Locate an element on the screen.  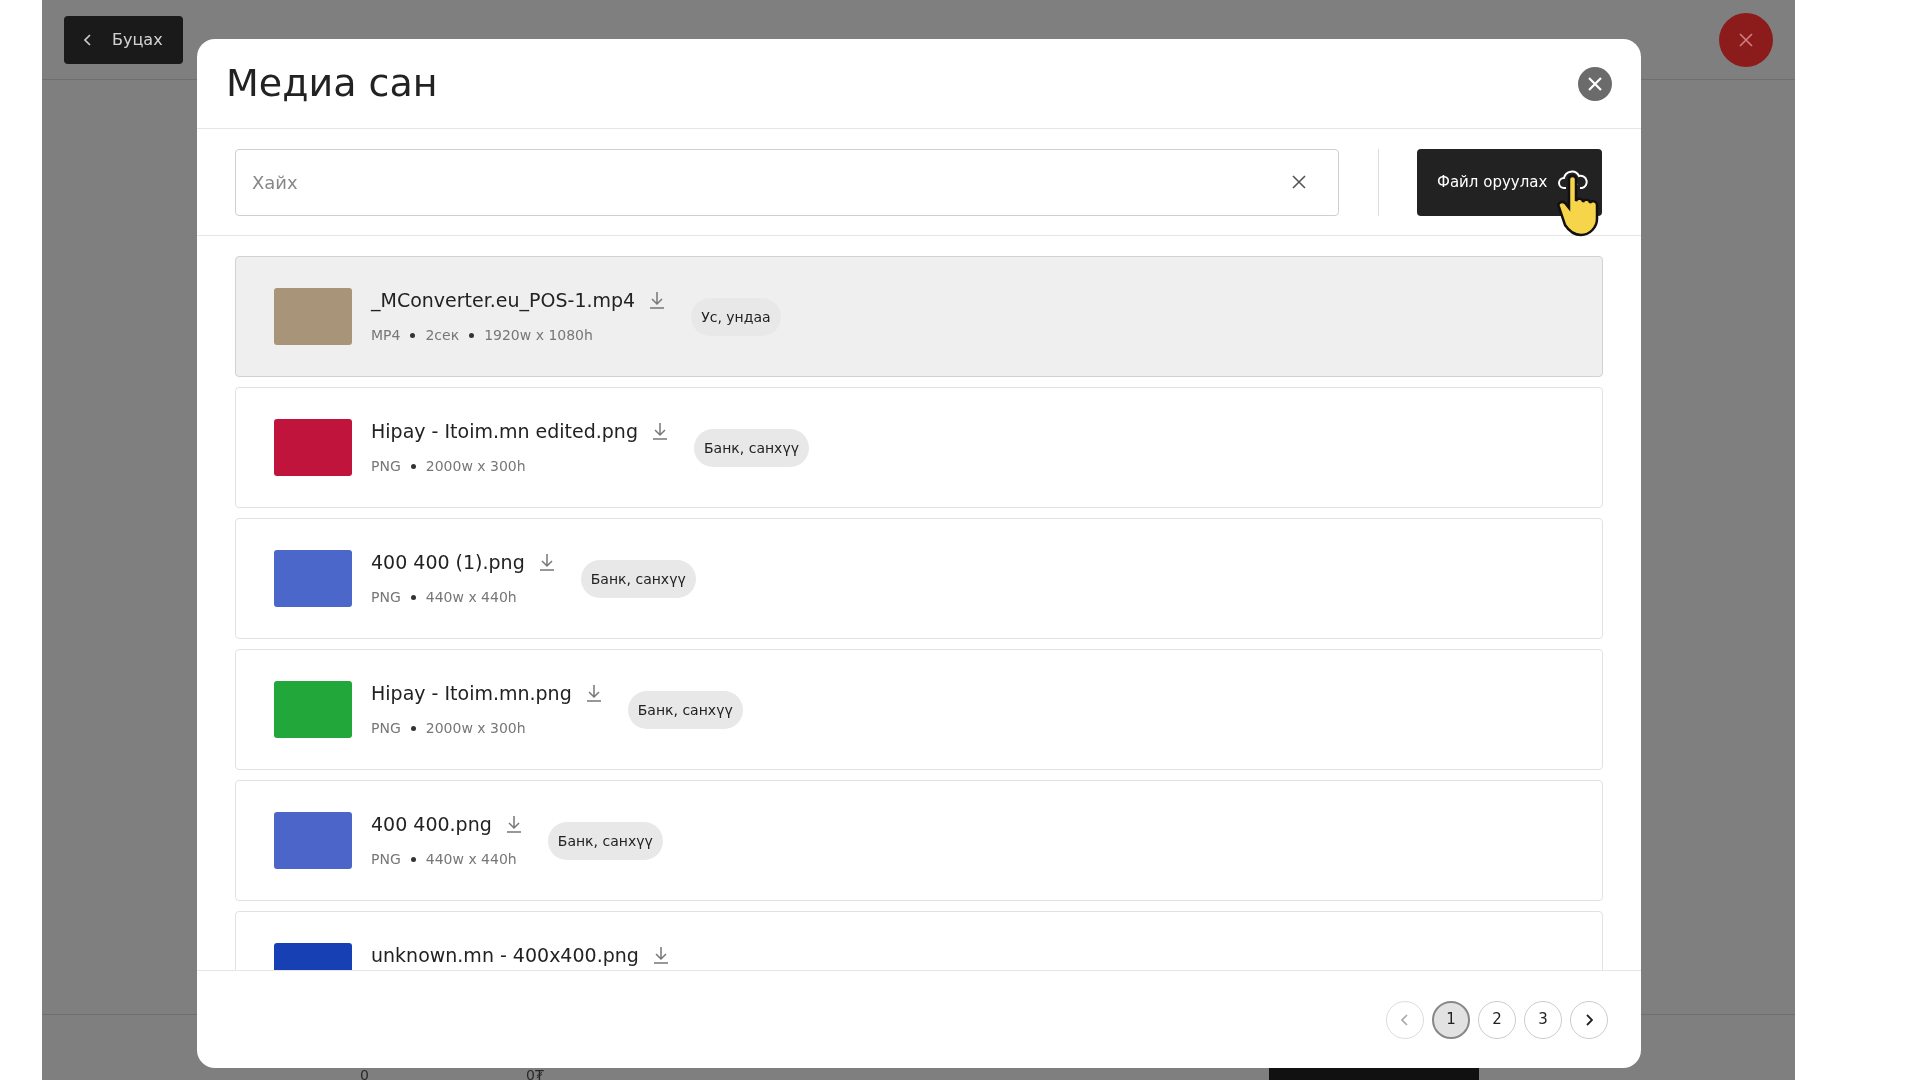
file-name: 400 400 (1).png is located at coordinates (448, 562).